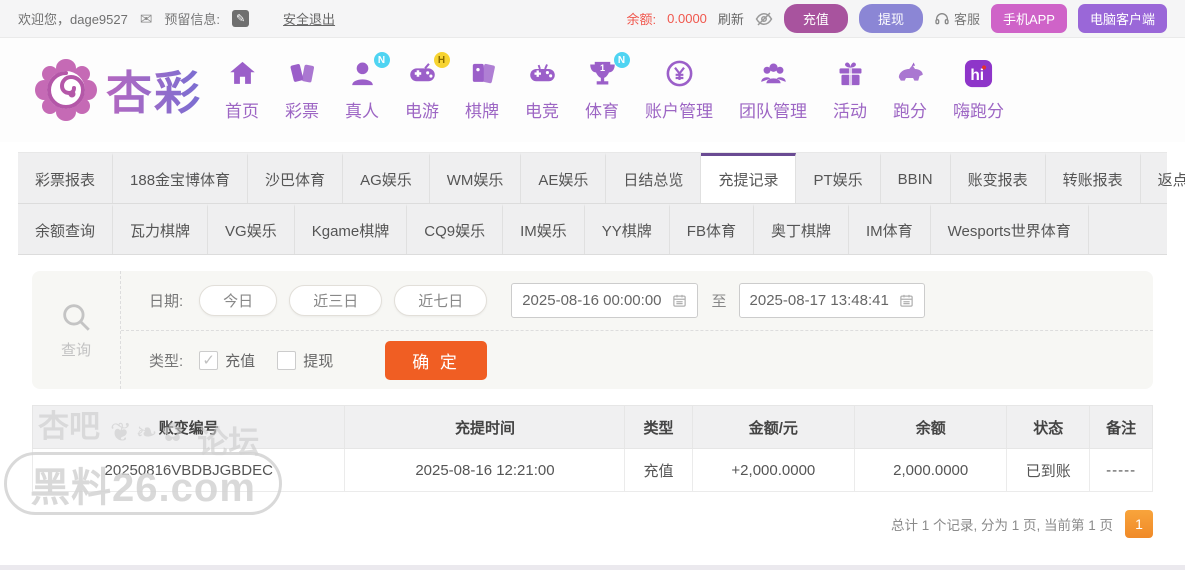 Image resolution: width=1185 pixels, height=570 pixels. What do you see at coordinates (773, 470) in the screenshot?
I see `cell-amount: +2,000.0000` at bounding box center [773, 470].